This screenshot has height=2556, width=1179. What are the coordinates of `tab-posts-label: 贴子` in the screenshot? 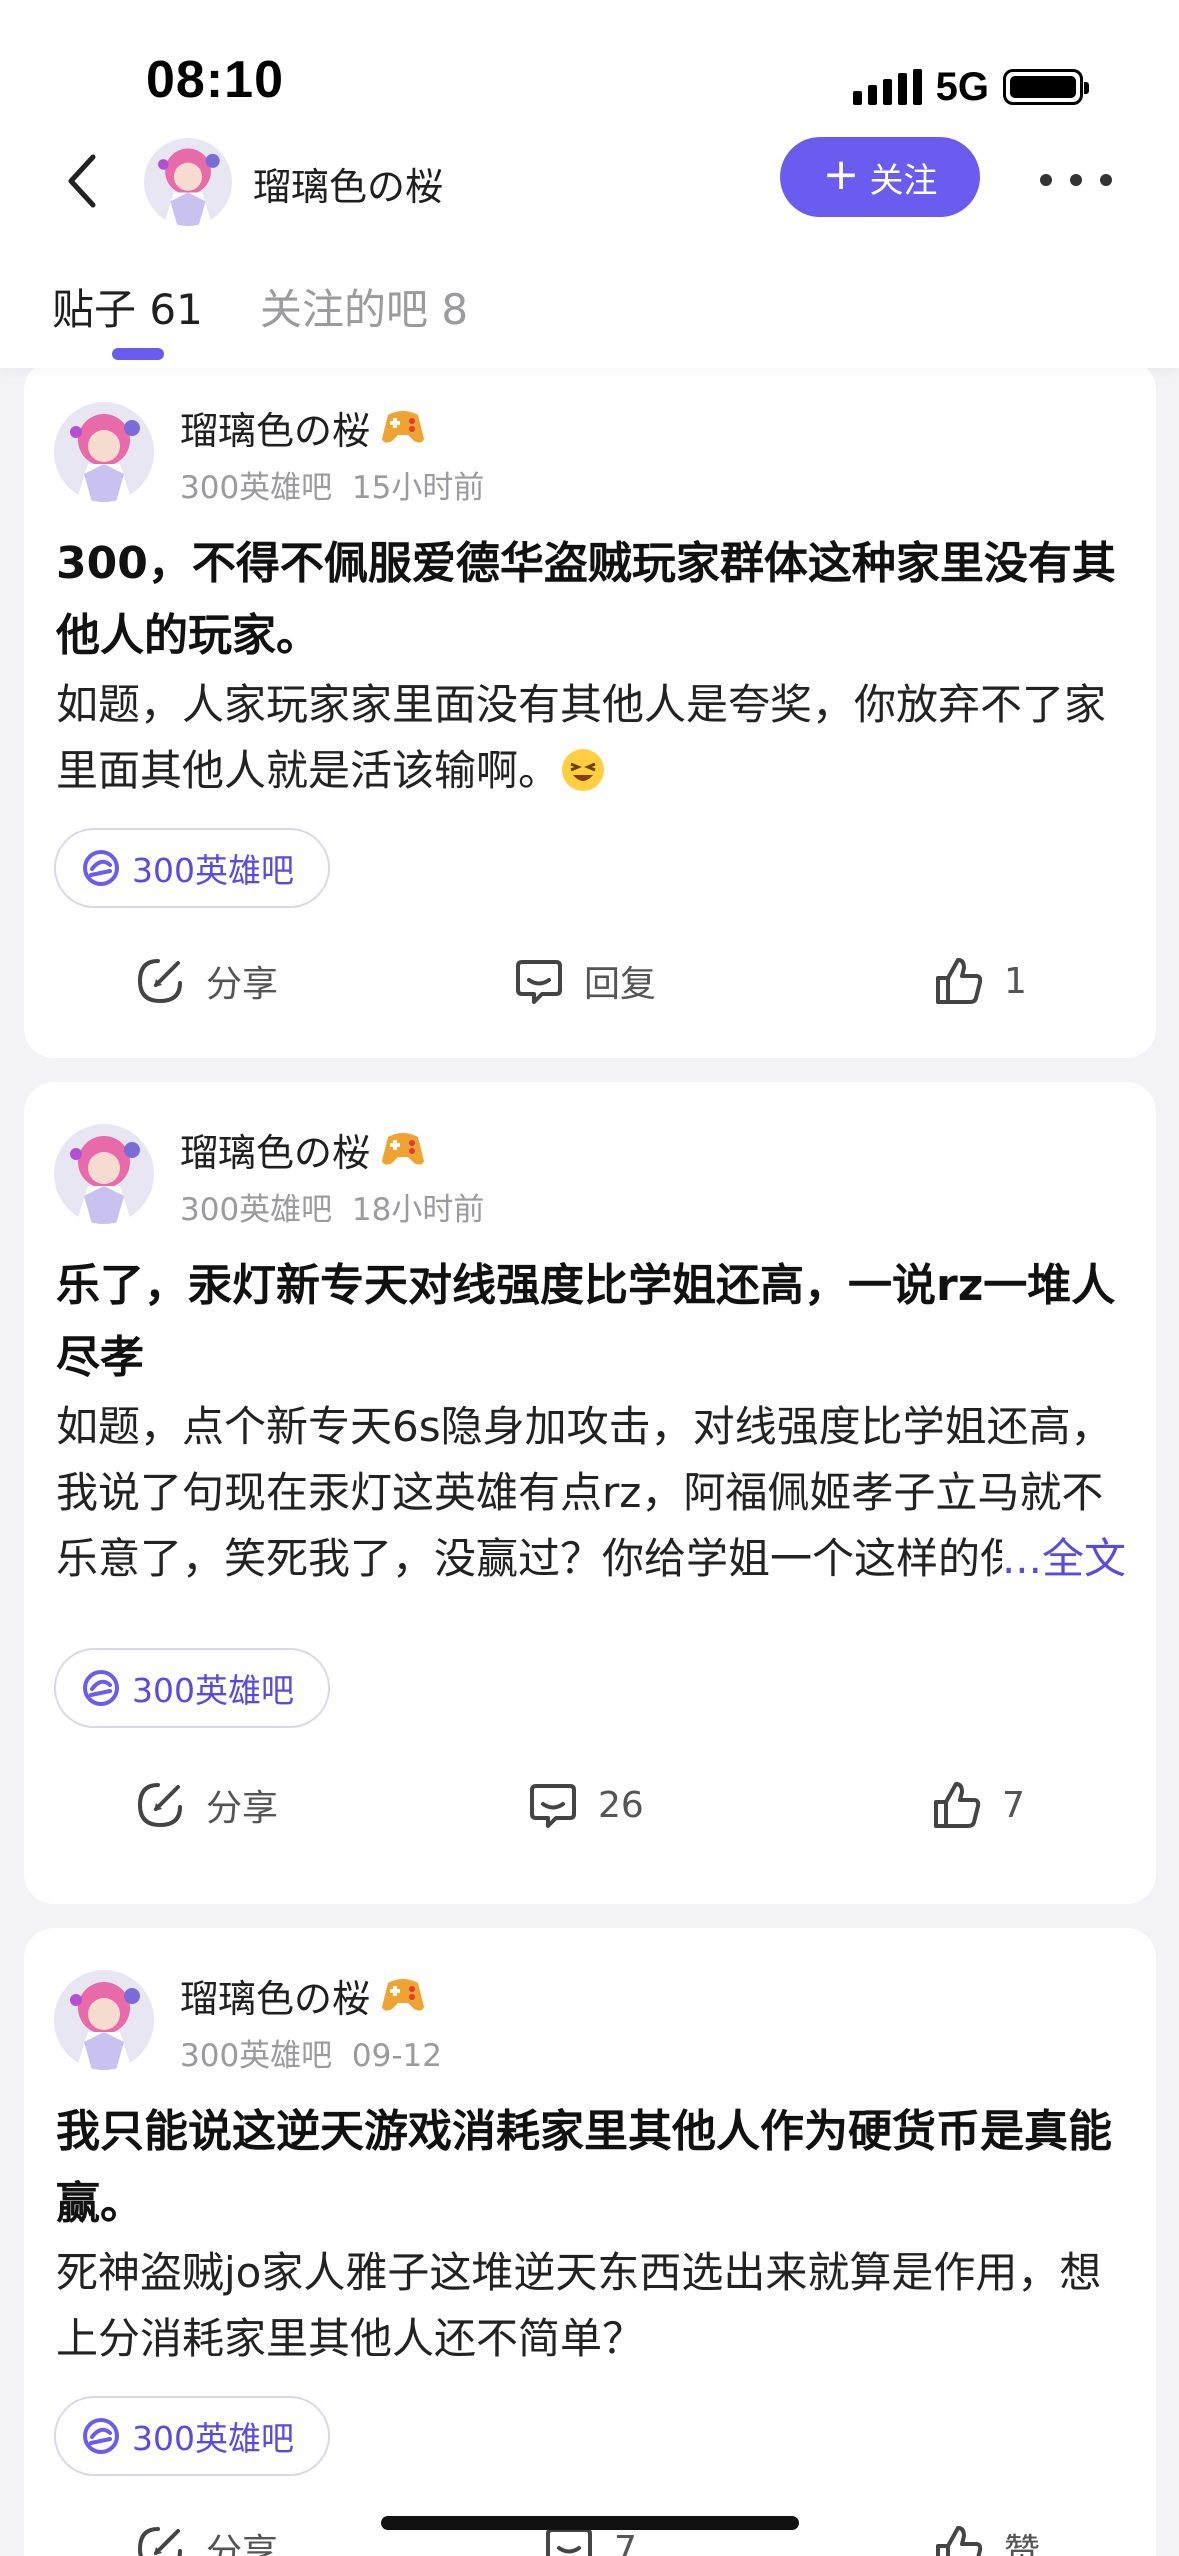 It's located at (94, 309).